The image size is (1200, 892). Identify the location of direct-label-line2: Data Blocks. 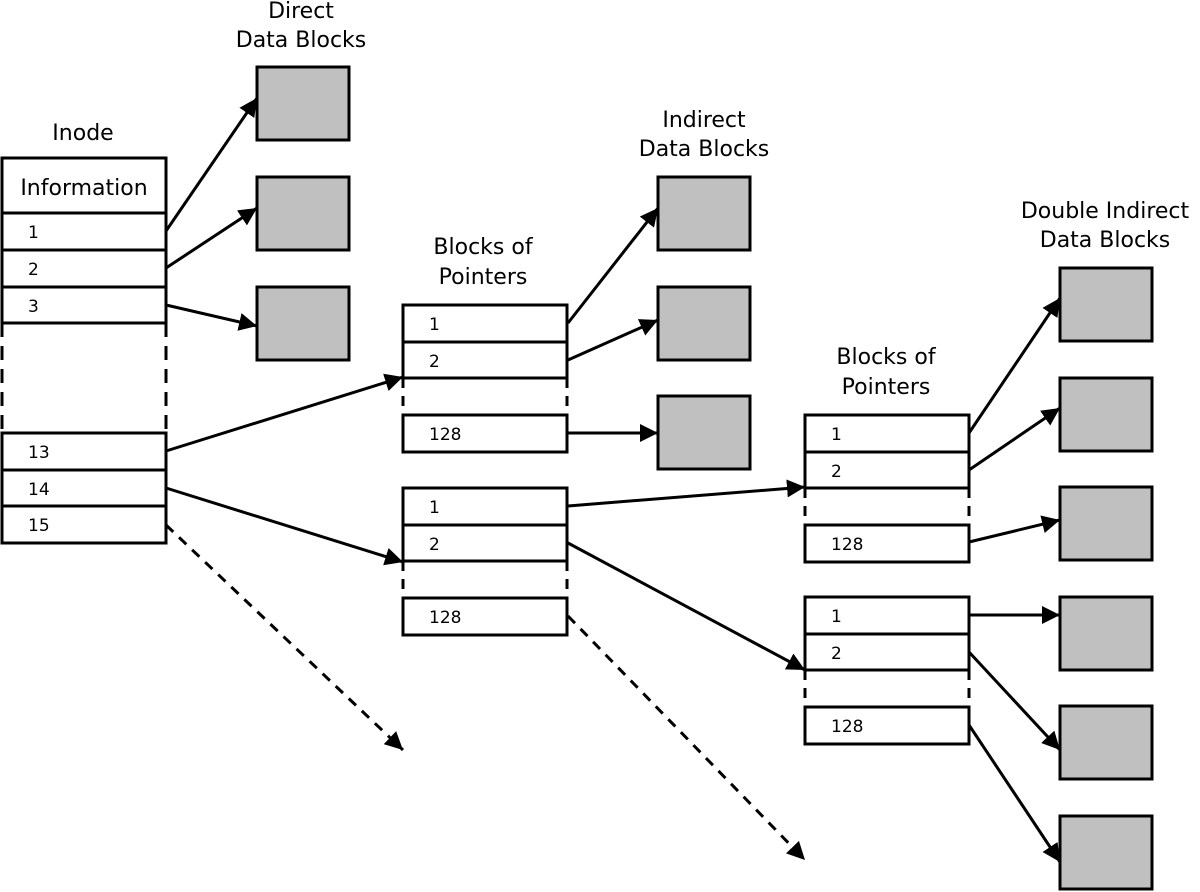
(301, 40).